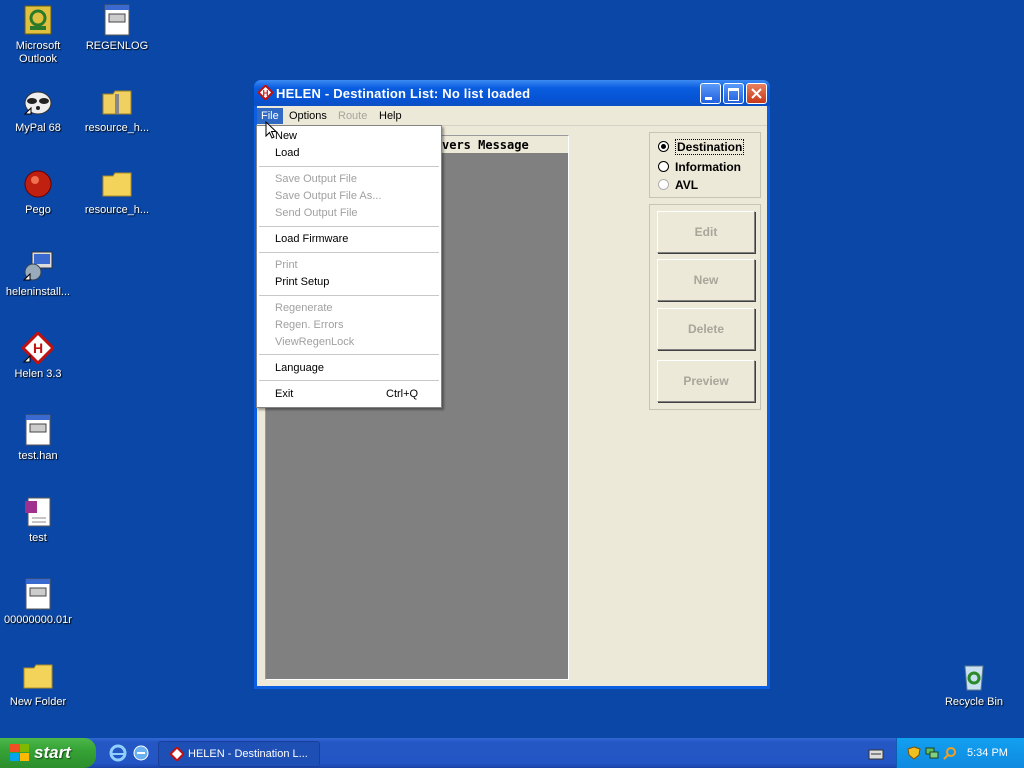 The image size is (1024, 768). I want to click on windows-logo-icon, so click(19, 752).